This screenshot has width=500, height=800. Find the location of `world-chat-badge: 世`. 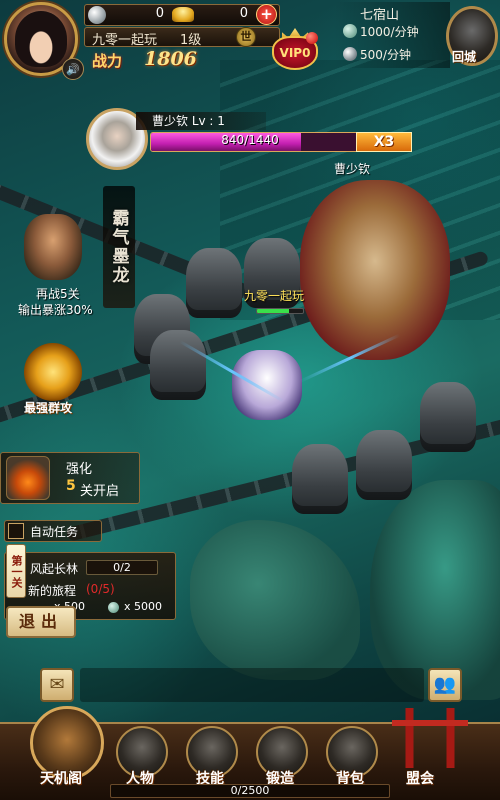

world-chat-badge: 世 is located at coordinates (246, 37).